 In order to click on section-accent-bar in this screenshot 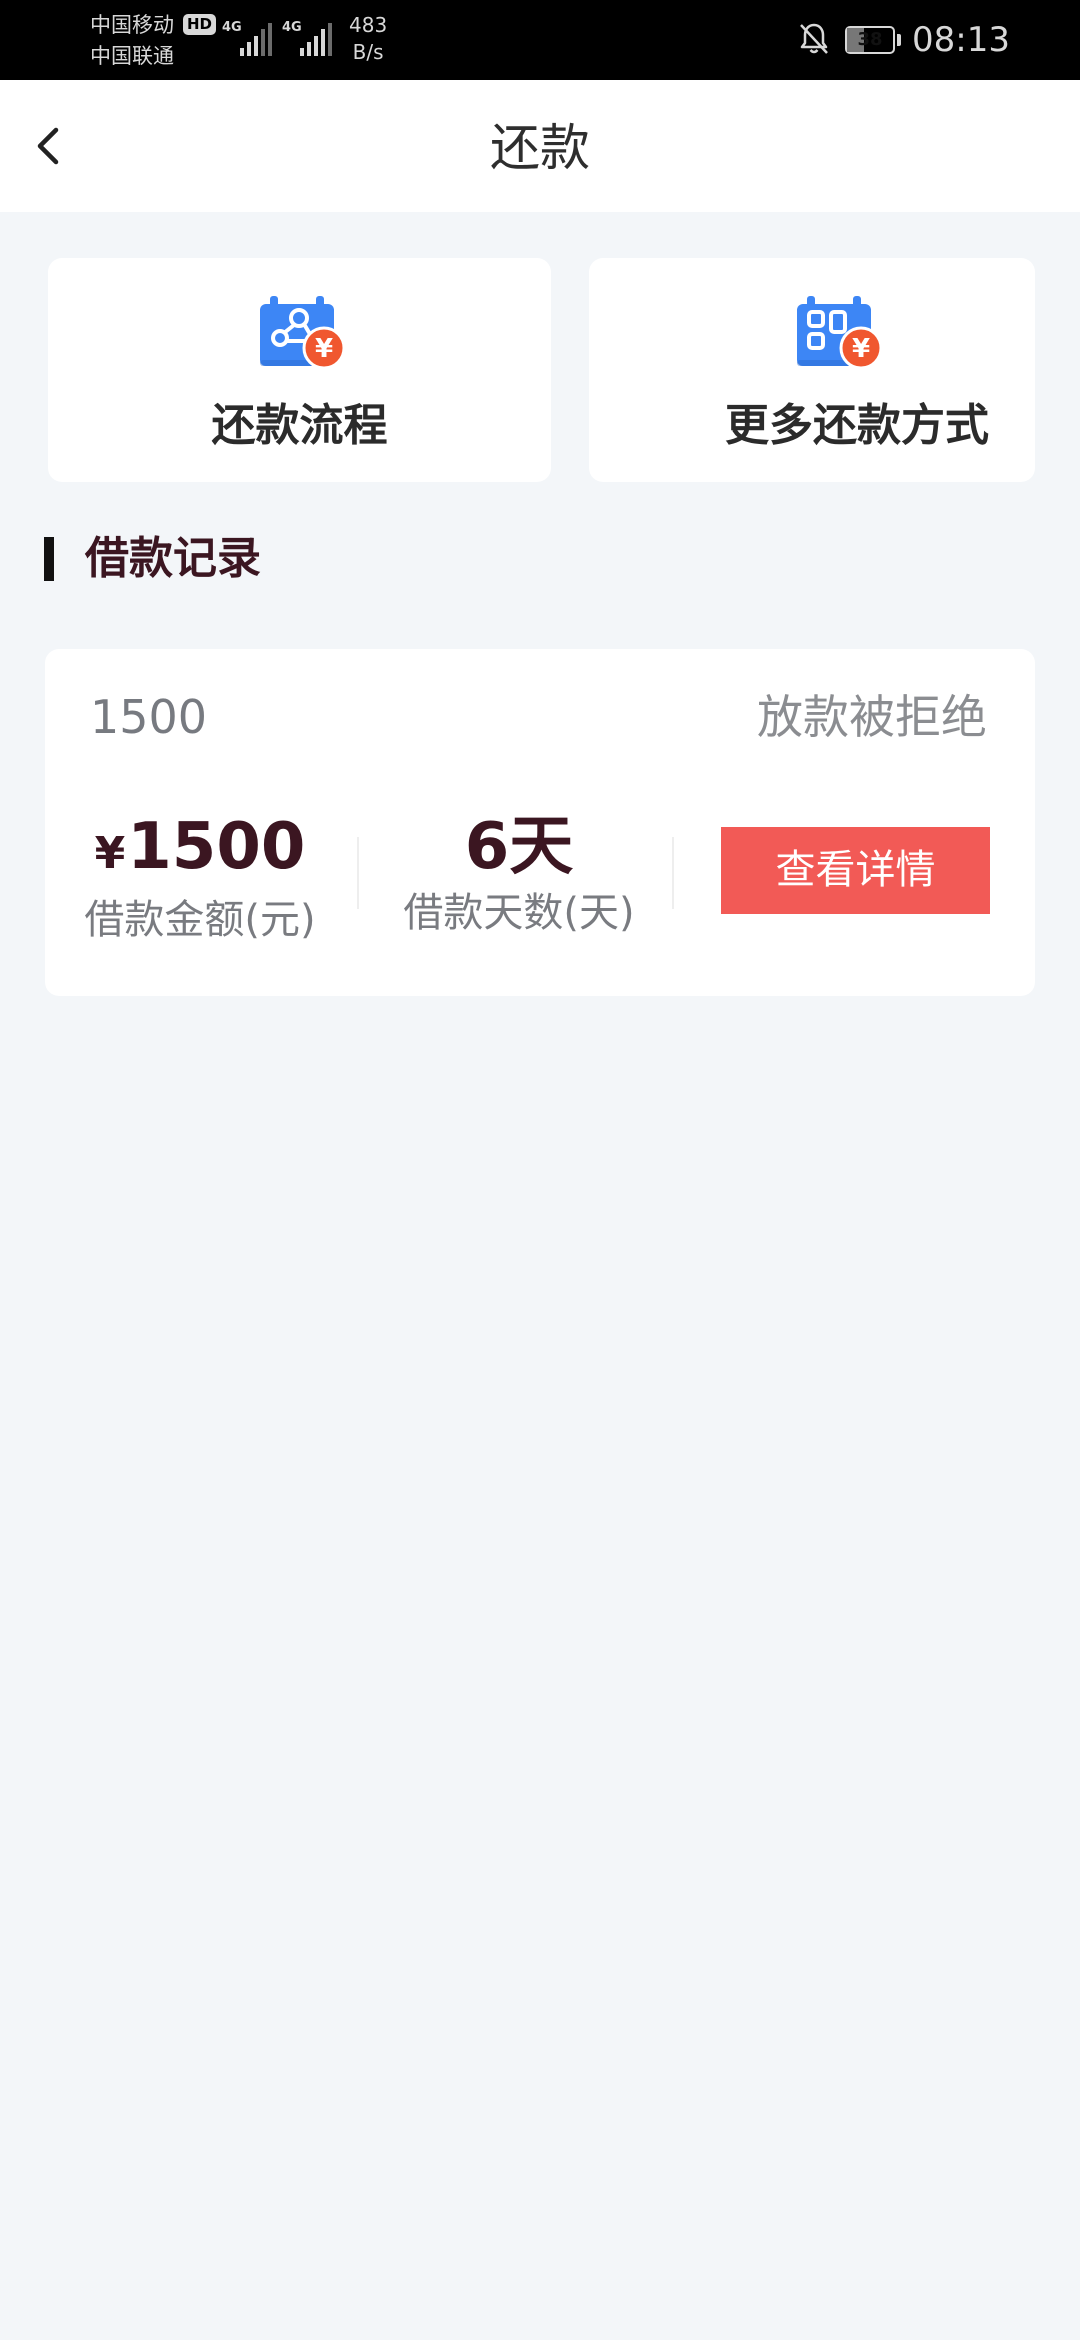, I will do `click(49, 559)`.